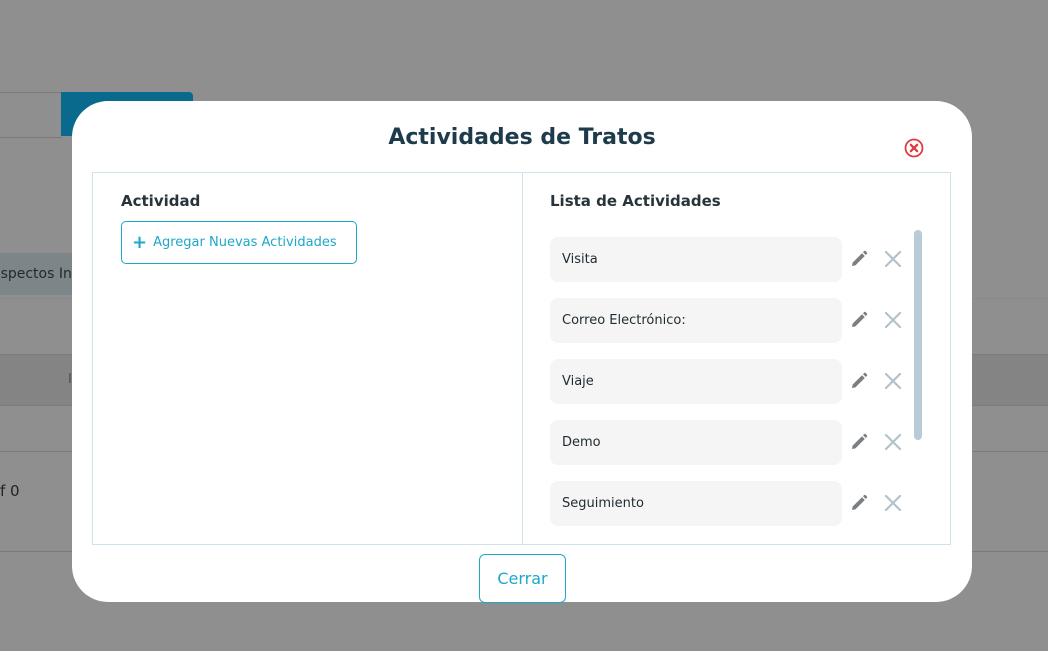  What do you see at coordinates (914, 148) in the screenshot?
I see `close-circle-icon` at bounding box center [914, 148].